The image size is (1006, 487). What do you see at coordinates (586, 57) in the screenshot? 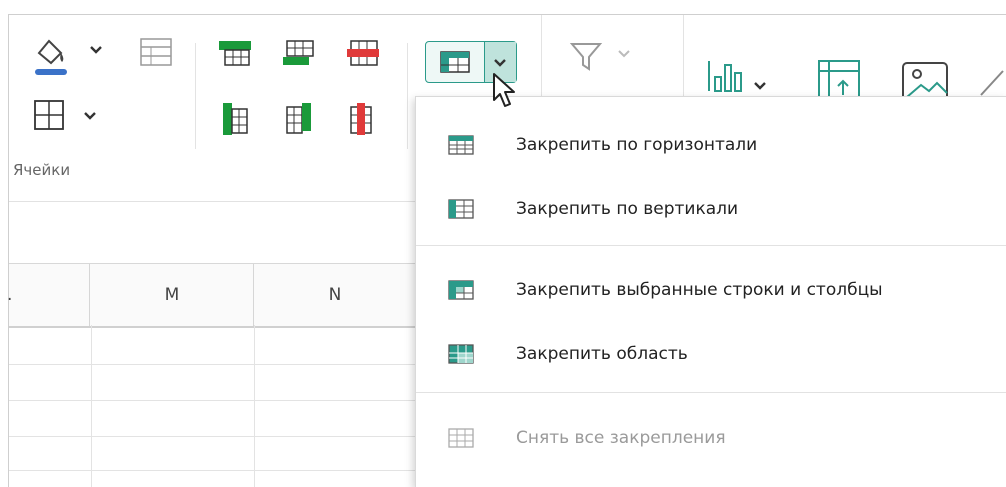
I see `filter-icon` at bounding box center [586, 57].